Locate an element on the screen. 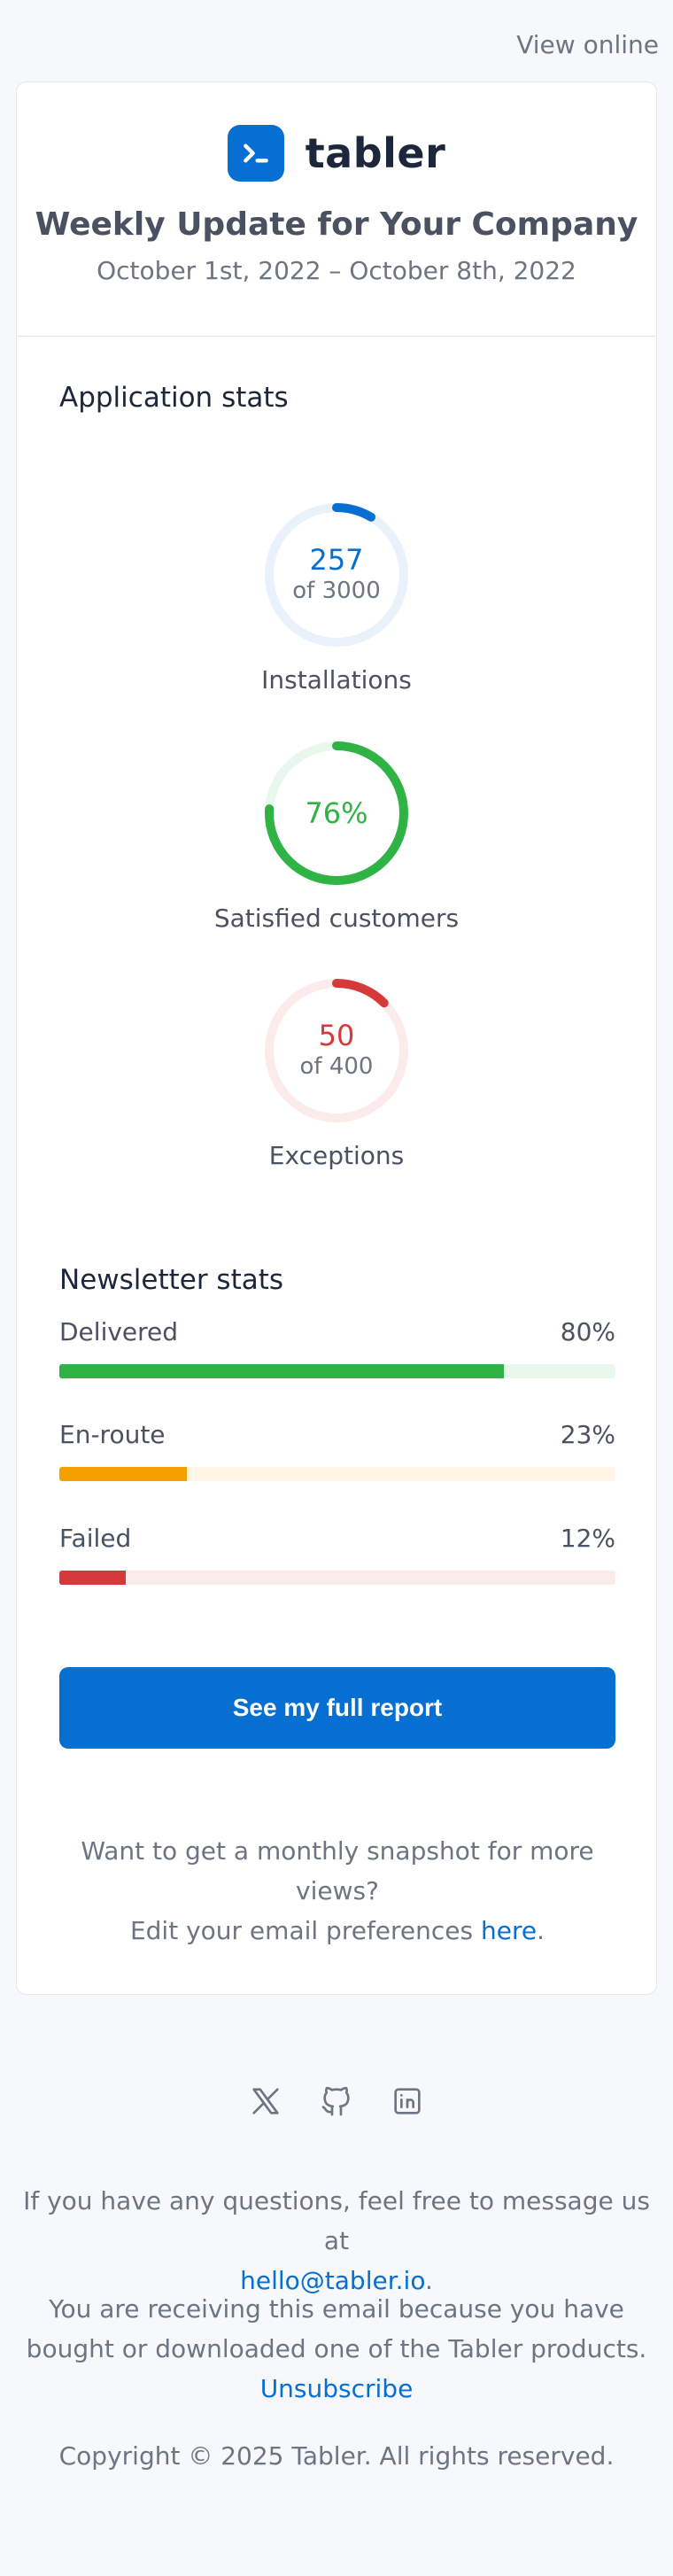 The height and width of the screenshot is (2576, 673). bar-label: En-route is located at coordinates (113, 1434).